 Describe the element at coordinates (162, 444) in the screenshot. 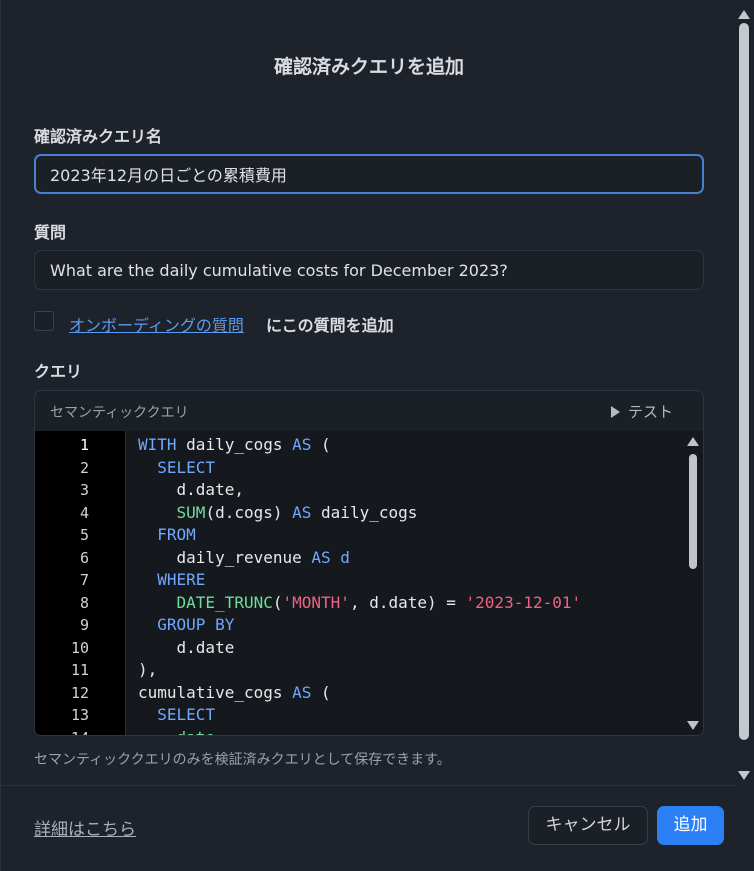

I see `code-token: WITH` at that location.